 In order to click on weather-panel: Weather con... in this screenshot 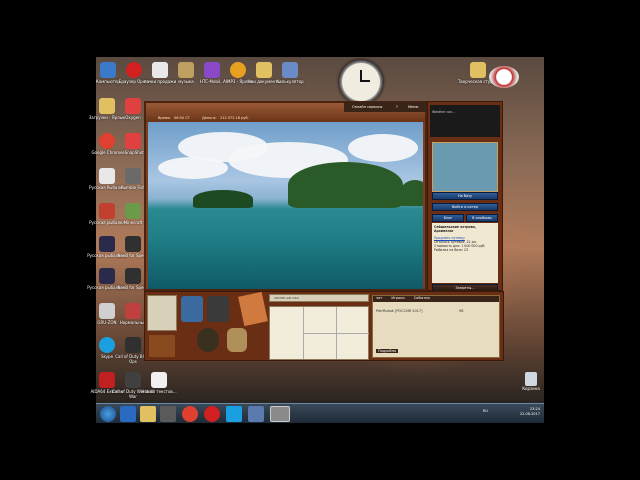, I will do `click(465, 121)`.